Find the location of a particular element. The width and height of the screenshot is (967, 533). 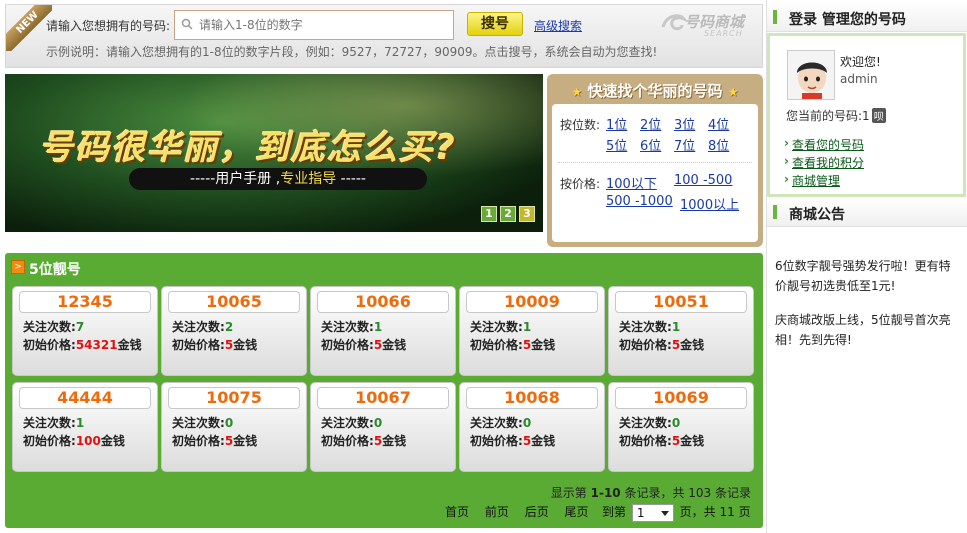

card-price-line: 初始价格:100金钱 is located at coordinates (74, 440).